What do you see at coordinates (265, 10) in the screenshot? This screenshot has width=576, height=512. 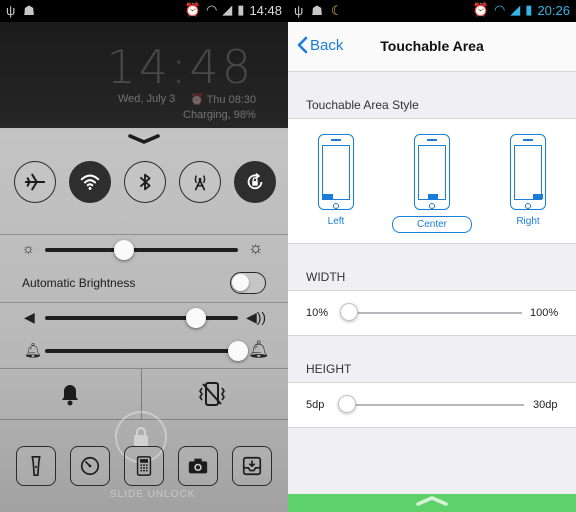 I see `status-time: 14:48` at bounding box center [265, 10].